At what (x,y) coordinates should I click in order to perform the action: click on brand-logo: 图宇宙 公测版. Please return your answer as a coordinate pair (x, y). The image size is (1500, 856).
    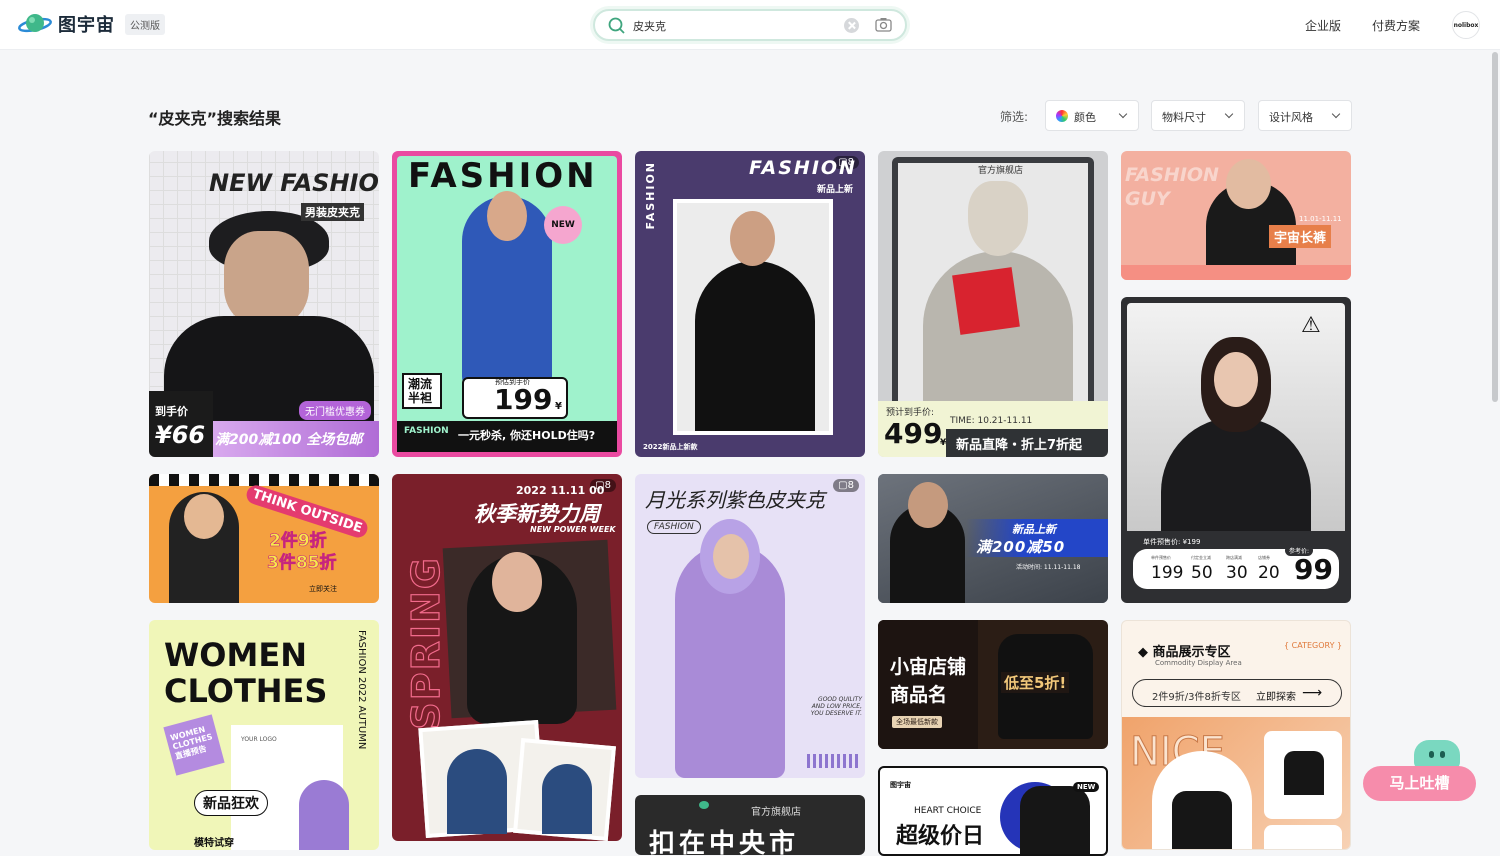
    Looking at the image, I should click on (91, 24).